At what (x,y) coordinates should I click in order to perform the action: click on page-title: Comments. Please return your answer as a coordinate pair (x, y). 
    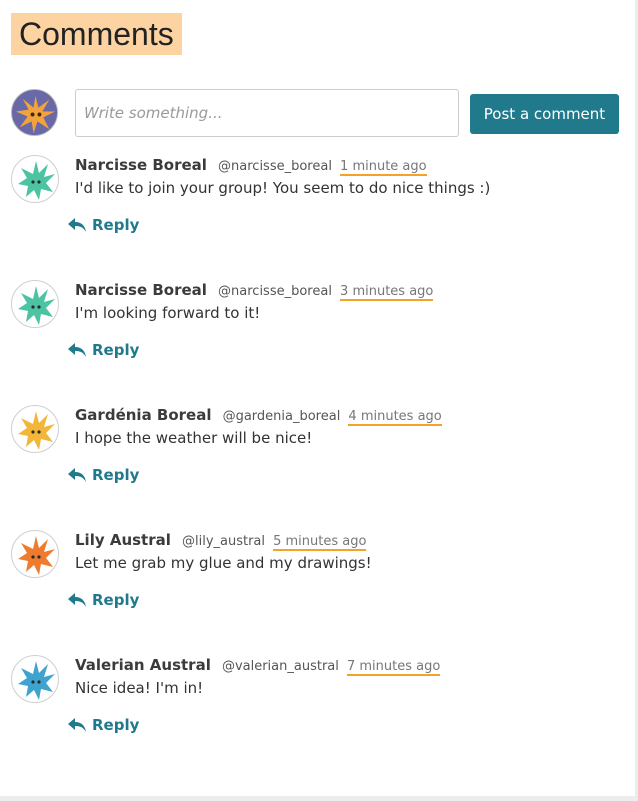
    Looking at the image, I should click on (96, 34).